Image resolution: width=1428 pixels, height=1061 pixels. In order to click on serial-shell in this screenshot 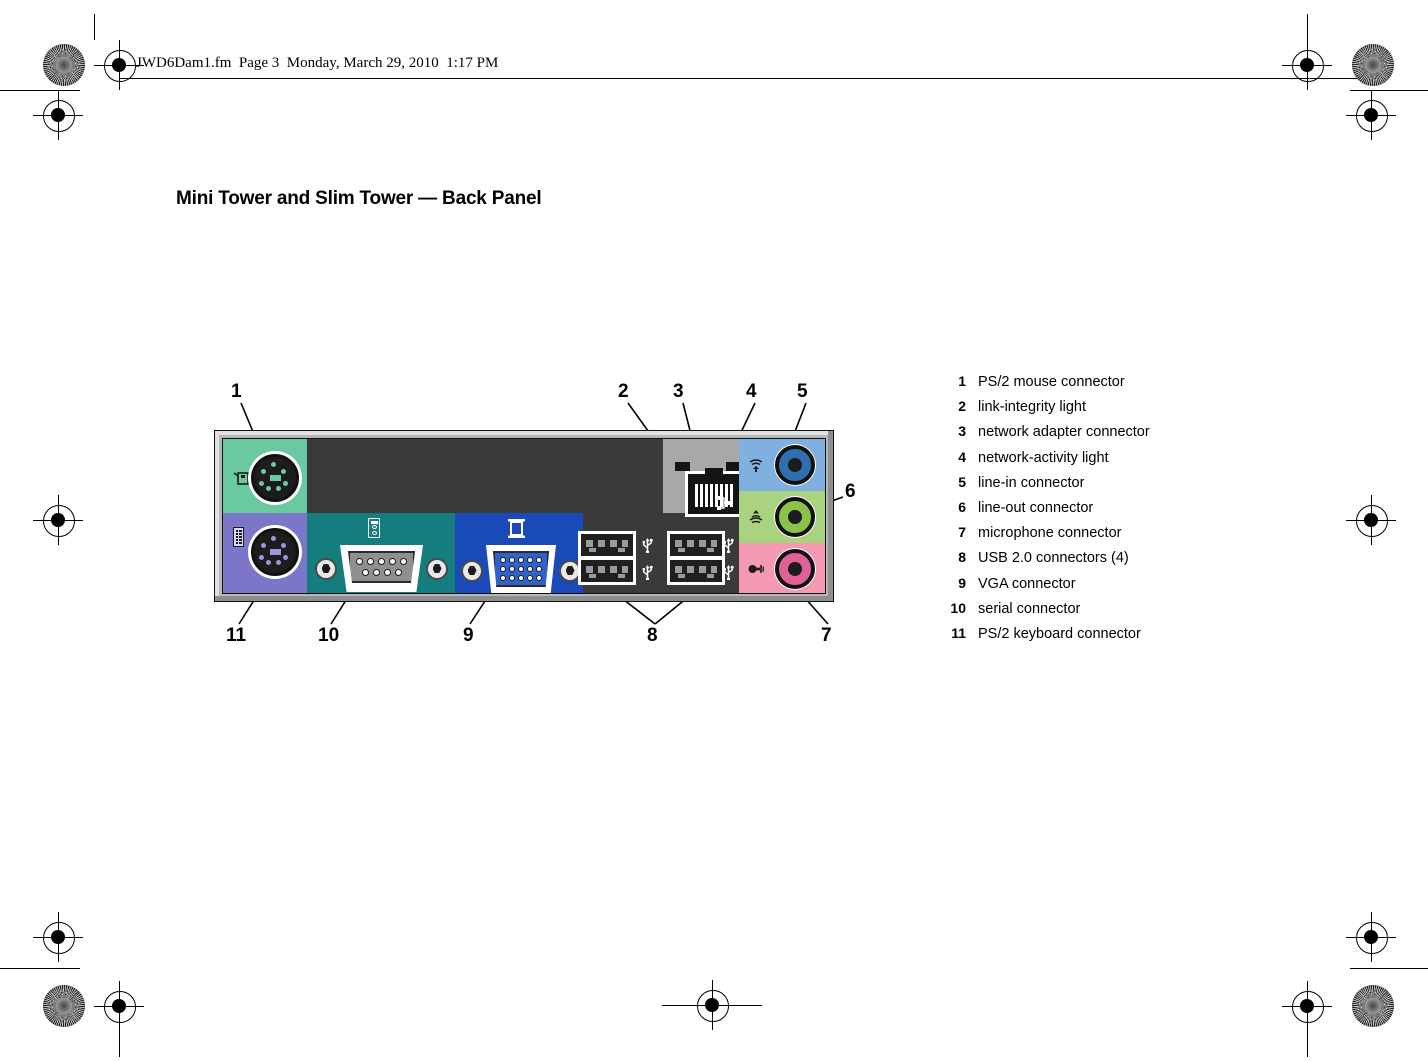, I will do `click(381, 568)`.